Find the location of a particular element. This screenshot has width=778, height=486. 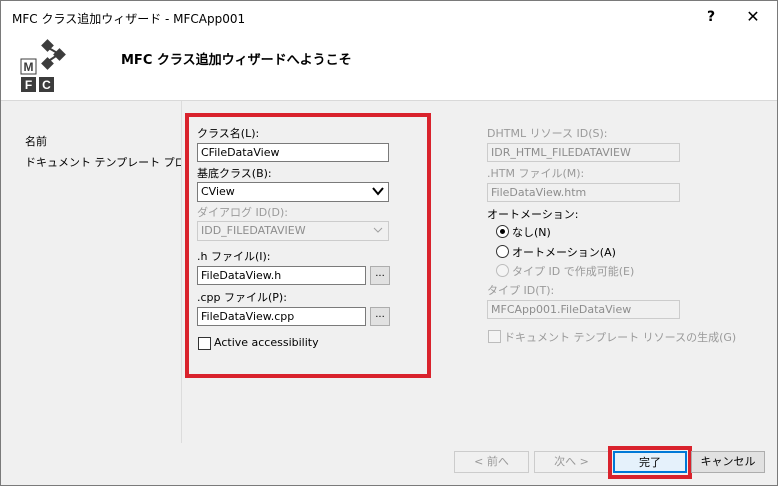

h-file-input: FileDataView.h is located at coordinates (281, 275).